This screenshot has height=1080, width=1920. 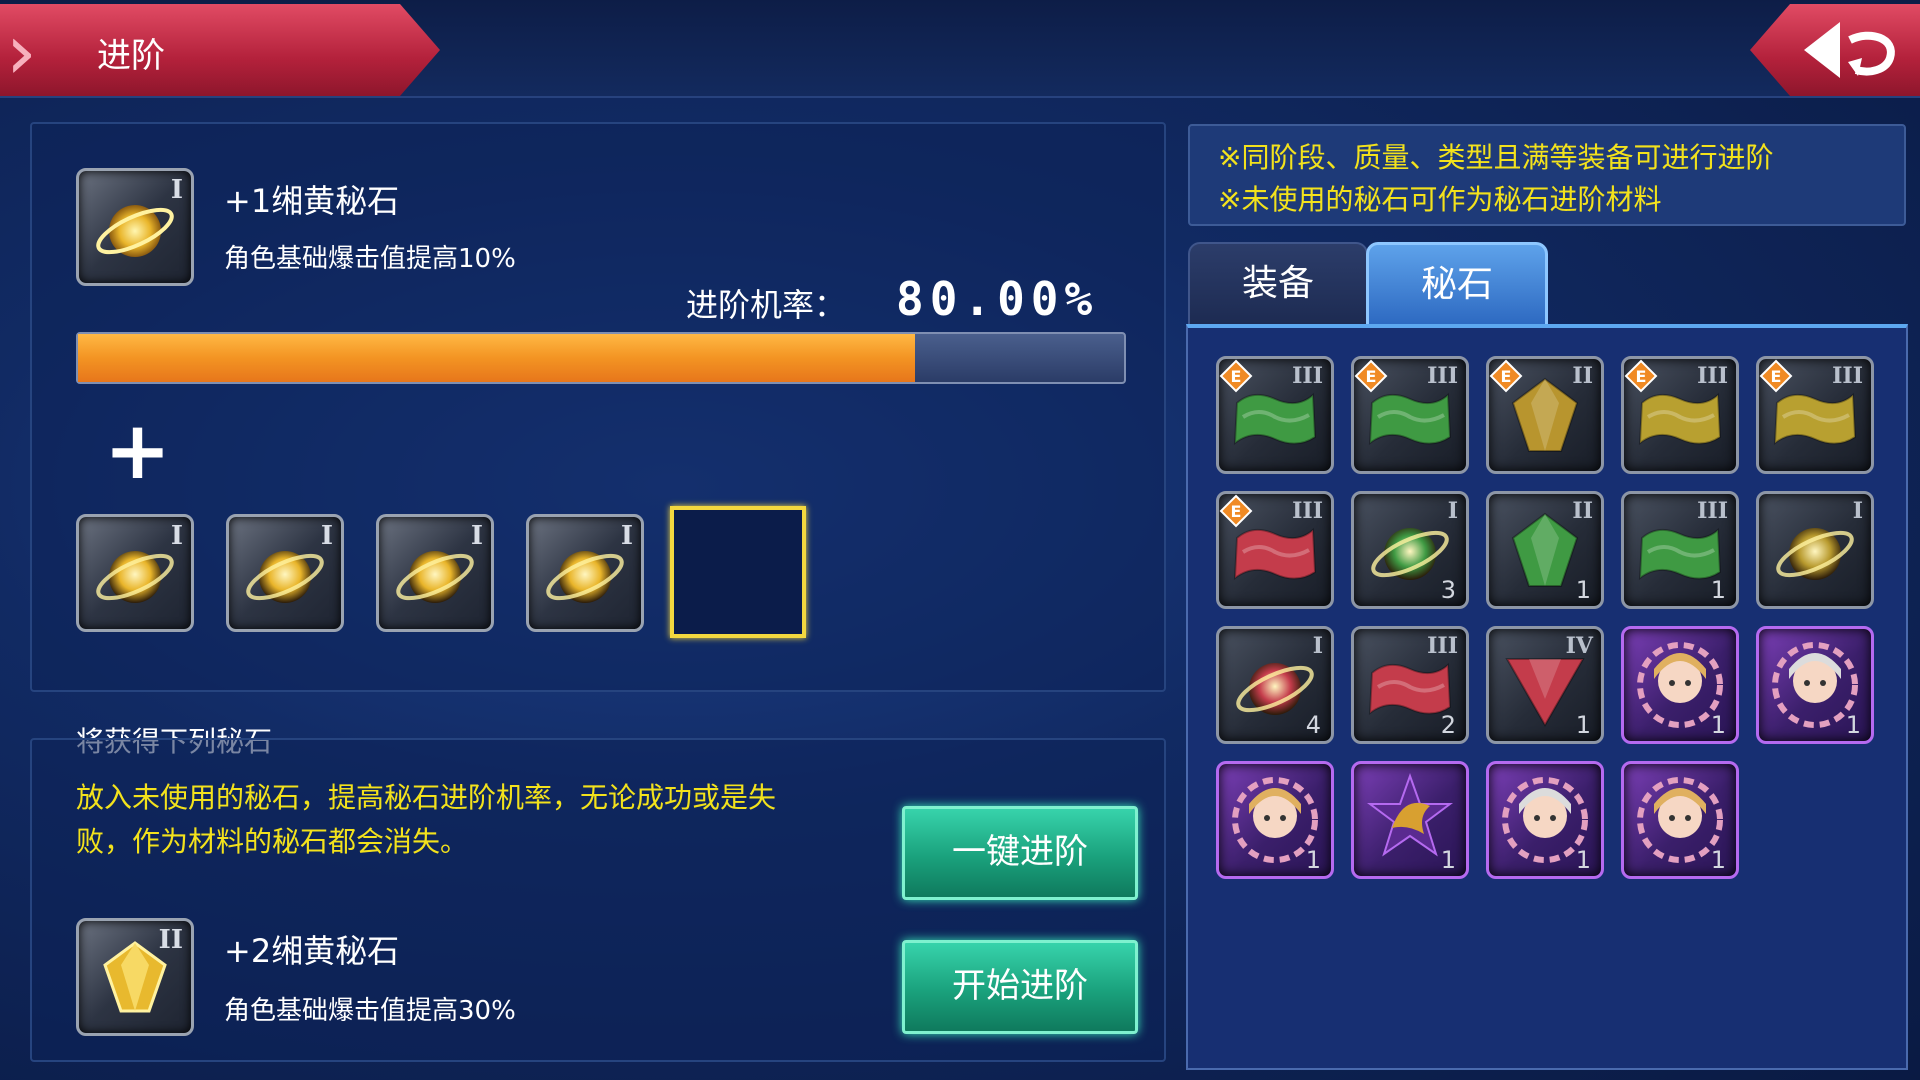 What do you see at coordinates (312, 201) in the screenshot?
I see `current-stone-name: +1缃黄秘石` at bounding box center [312, 201].